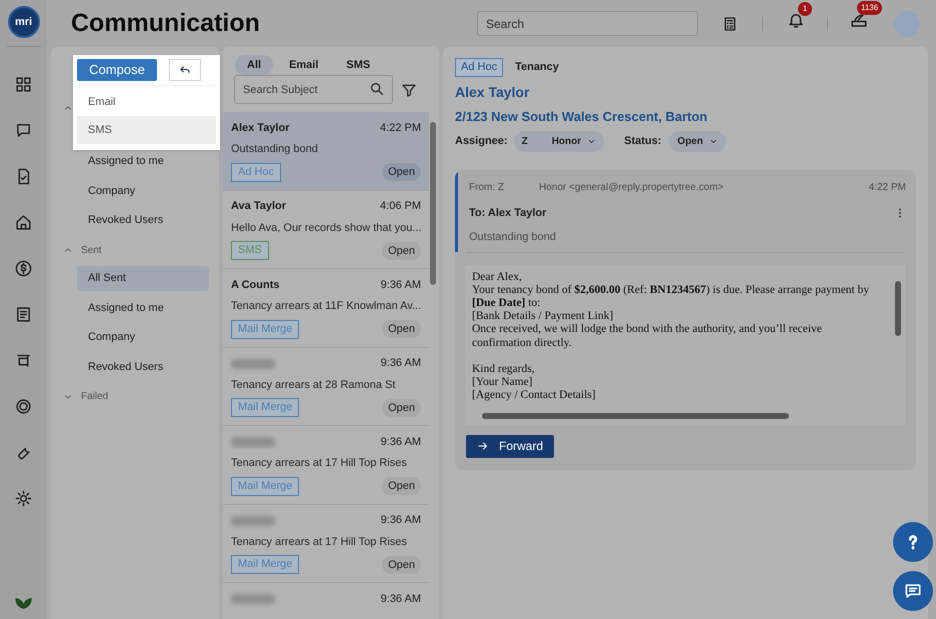  I want to click on notification-badge: 1, so click(805, 9).